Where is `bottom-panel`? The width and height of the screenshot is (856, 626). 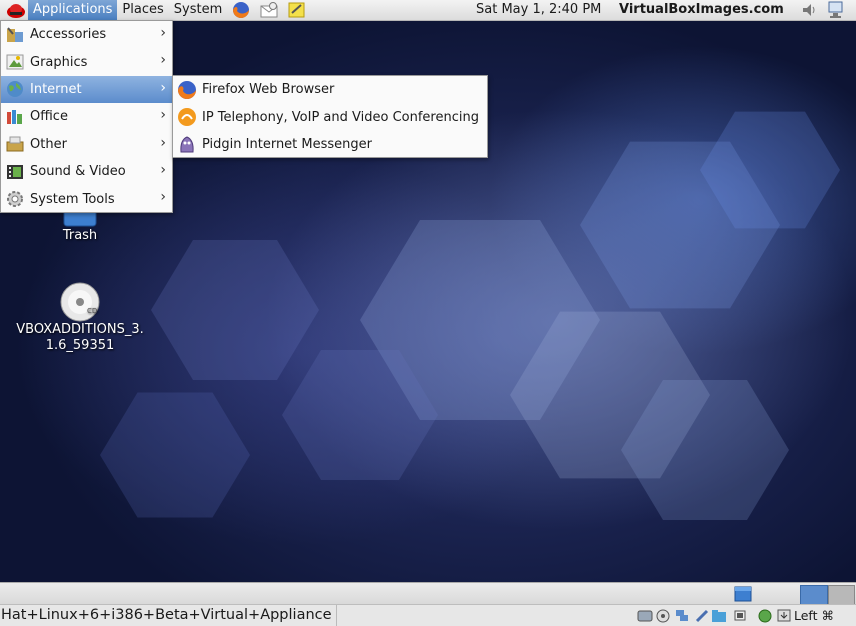 bottom-panel is located at coordinates (428, 593).